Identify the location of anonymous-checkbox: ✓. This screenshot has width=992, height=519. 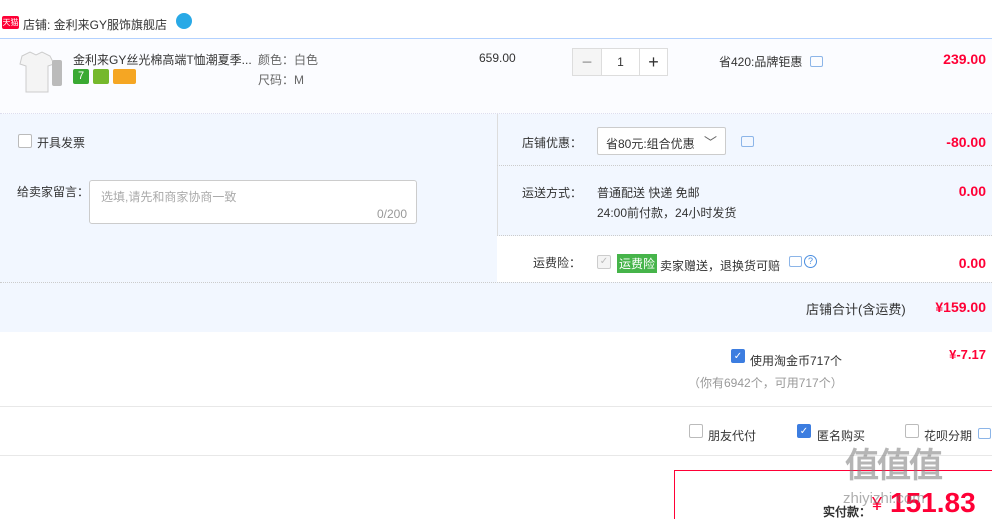
(804, 431).